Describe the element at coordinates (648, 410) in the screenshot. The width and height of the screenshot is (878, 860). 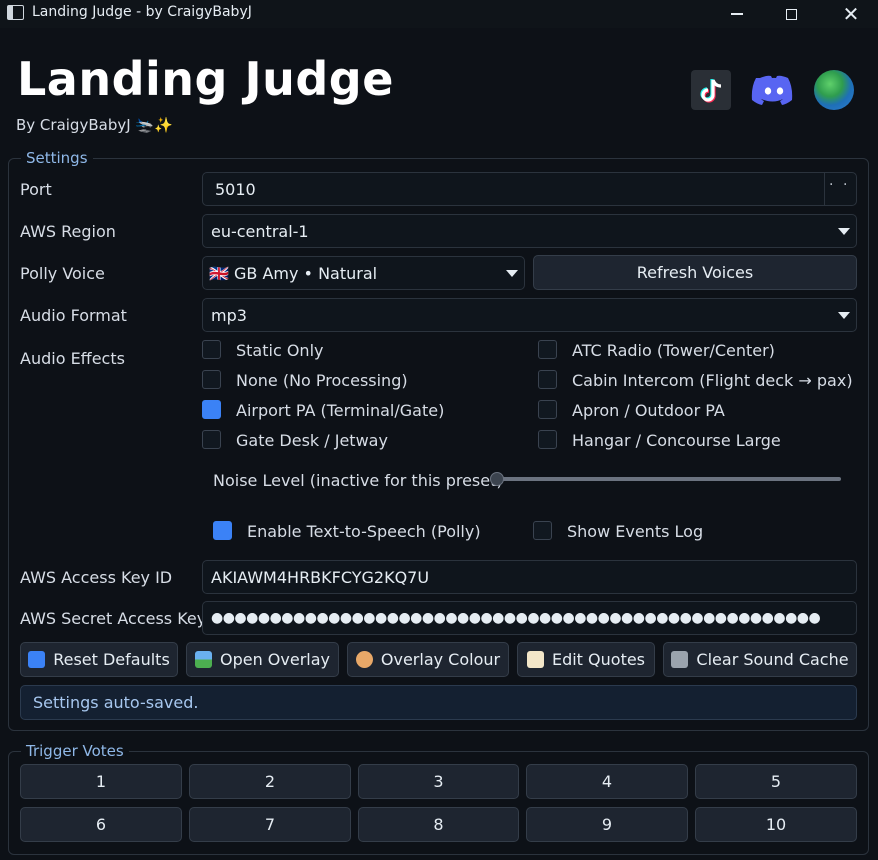
I see `effect-apron-pa-label: Apron / Outdoor PA` at that location.